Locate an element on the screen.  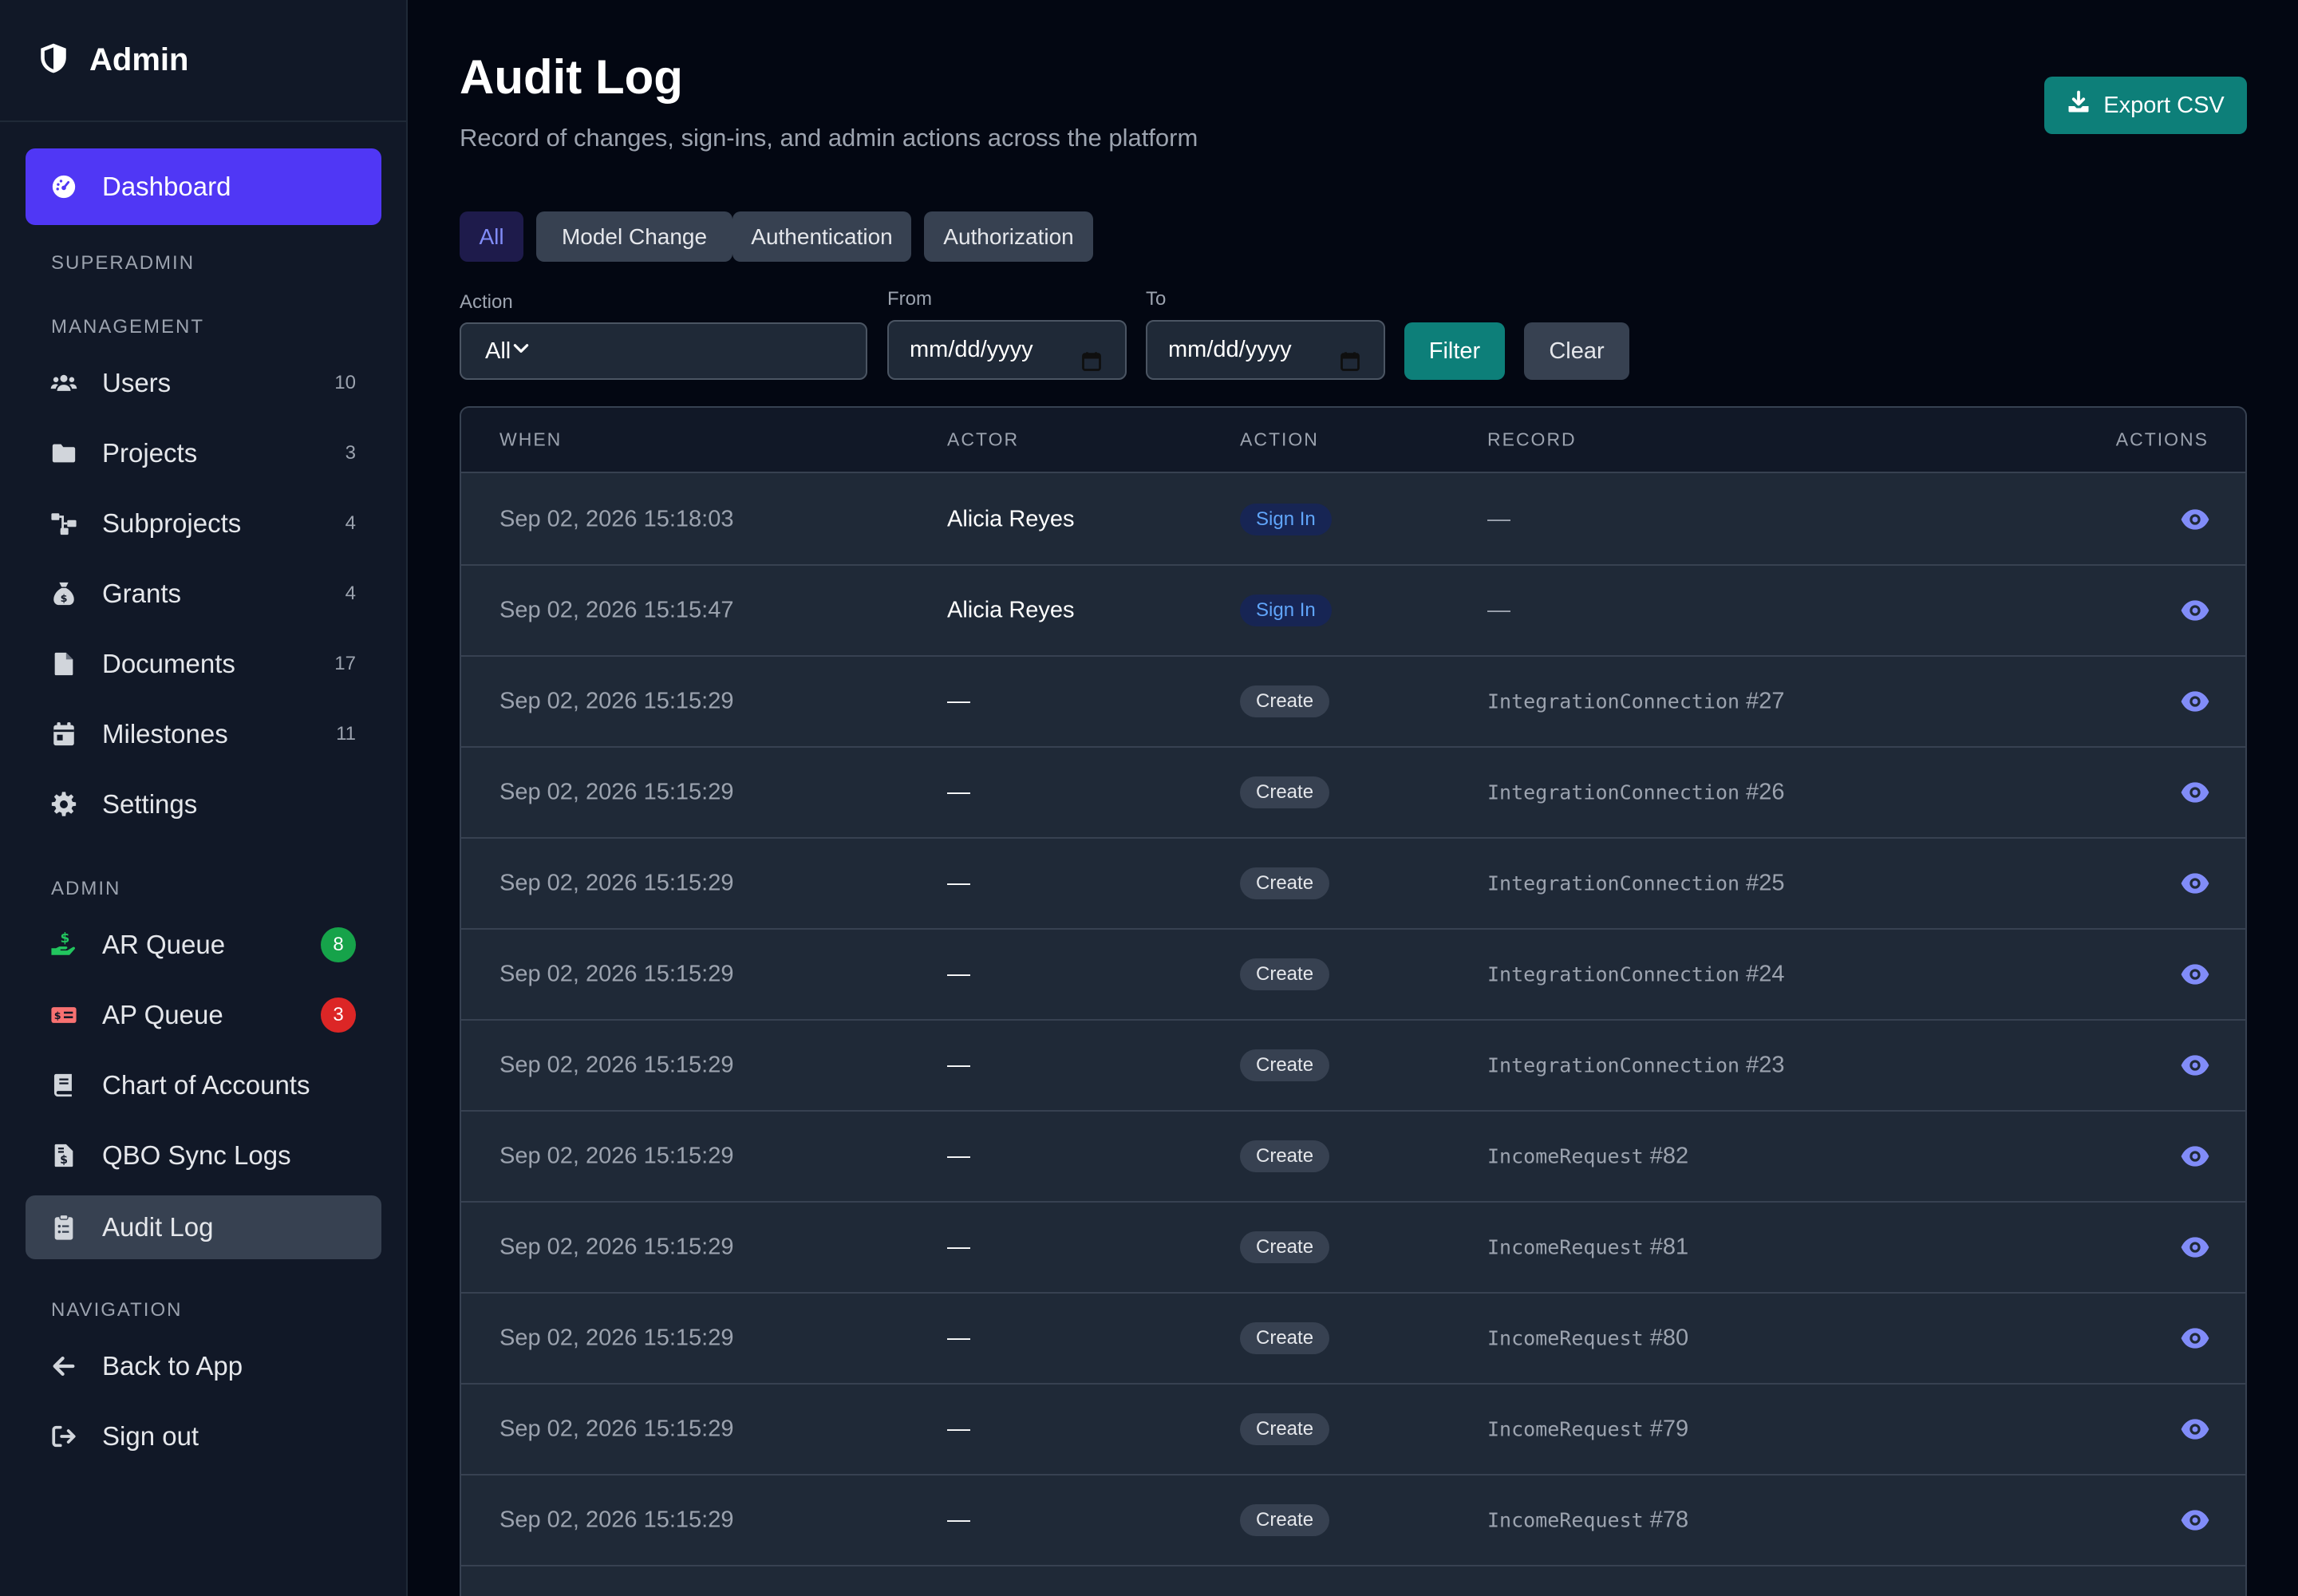
sidebar-item-label: AP Queue is located at coordinates (163, 1014).